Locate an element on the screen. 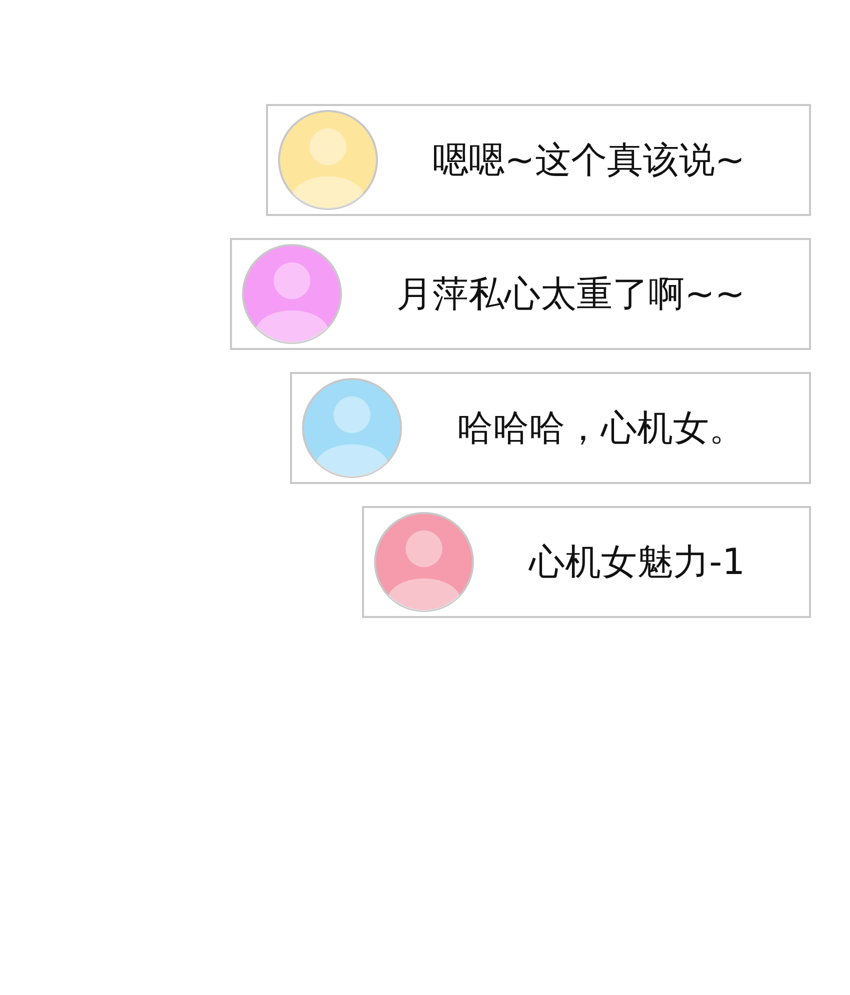 The width and height of the screenshot is (850, 995). comment-text: 月萍私心太重了啊~~ is located at coordinates (570, 294).